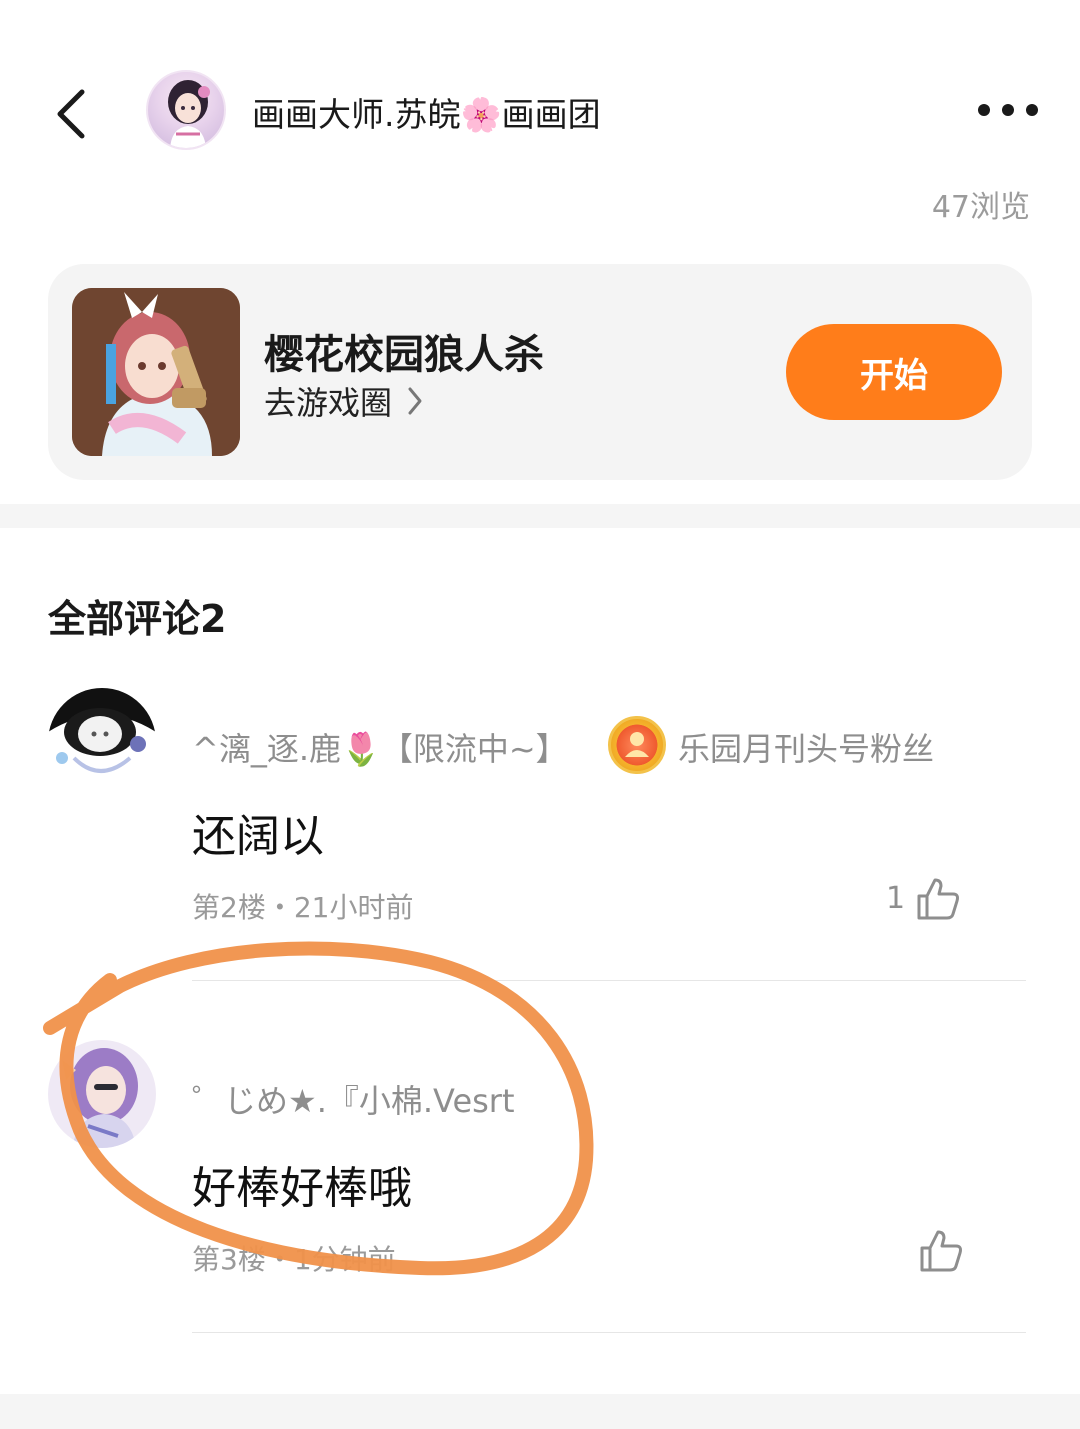  I want to click on author-avatar, so click(186, 110).